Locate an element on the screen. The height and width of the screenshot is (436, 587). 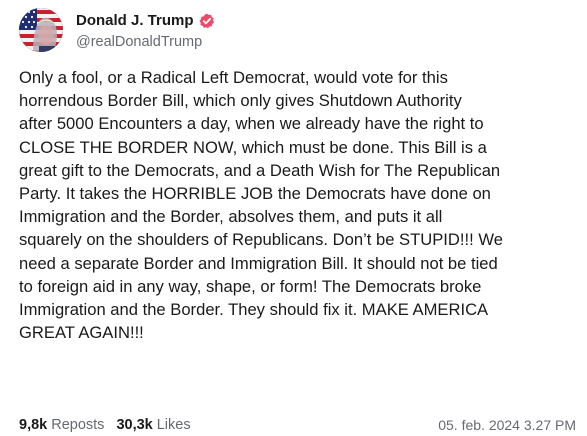
name-row: Donald J. Trump is located at coordinates (145, 21).